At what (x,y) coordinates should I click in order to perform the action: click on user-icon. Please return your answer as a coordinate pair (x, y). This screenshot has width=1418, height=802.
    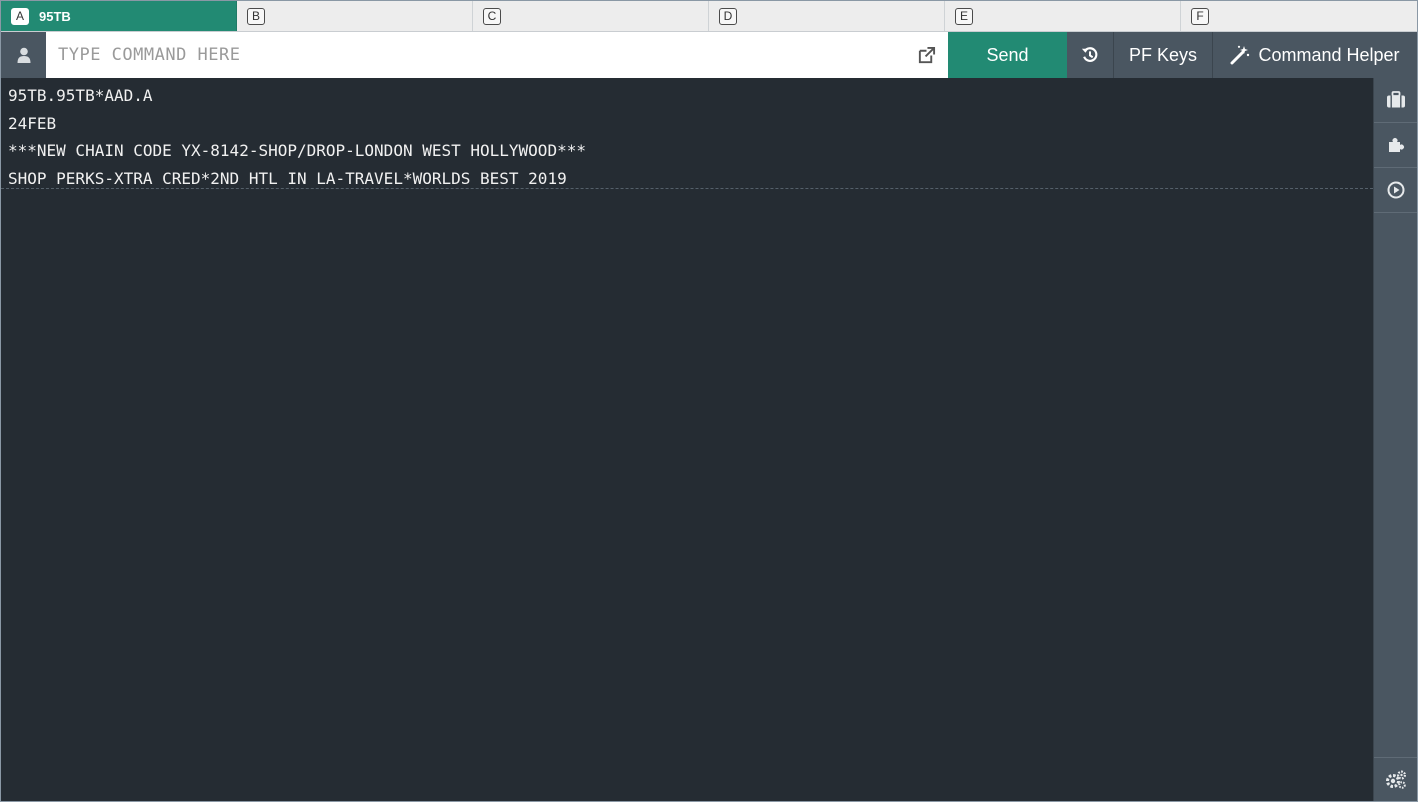
    Looking at the image, I should click on (23, 55).